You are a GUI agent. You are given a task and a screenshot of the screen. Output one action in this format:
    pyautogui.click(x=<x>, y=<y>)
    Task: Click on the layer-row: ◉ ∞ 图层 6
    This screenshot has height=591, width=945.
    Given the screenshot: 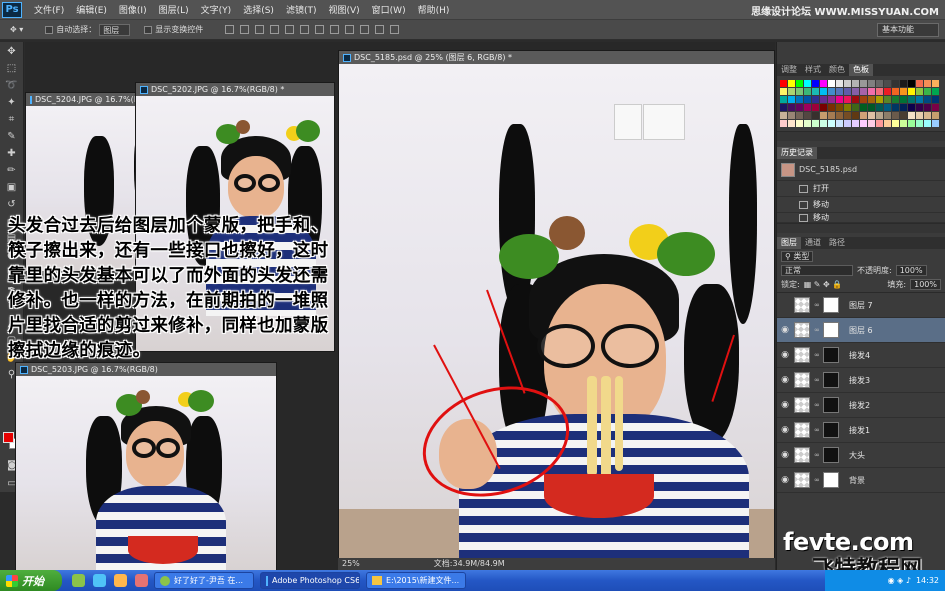 What is the action you would take?
    pyautogui.click(x=861, y=330)
    